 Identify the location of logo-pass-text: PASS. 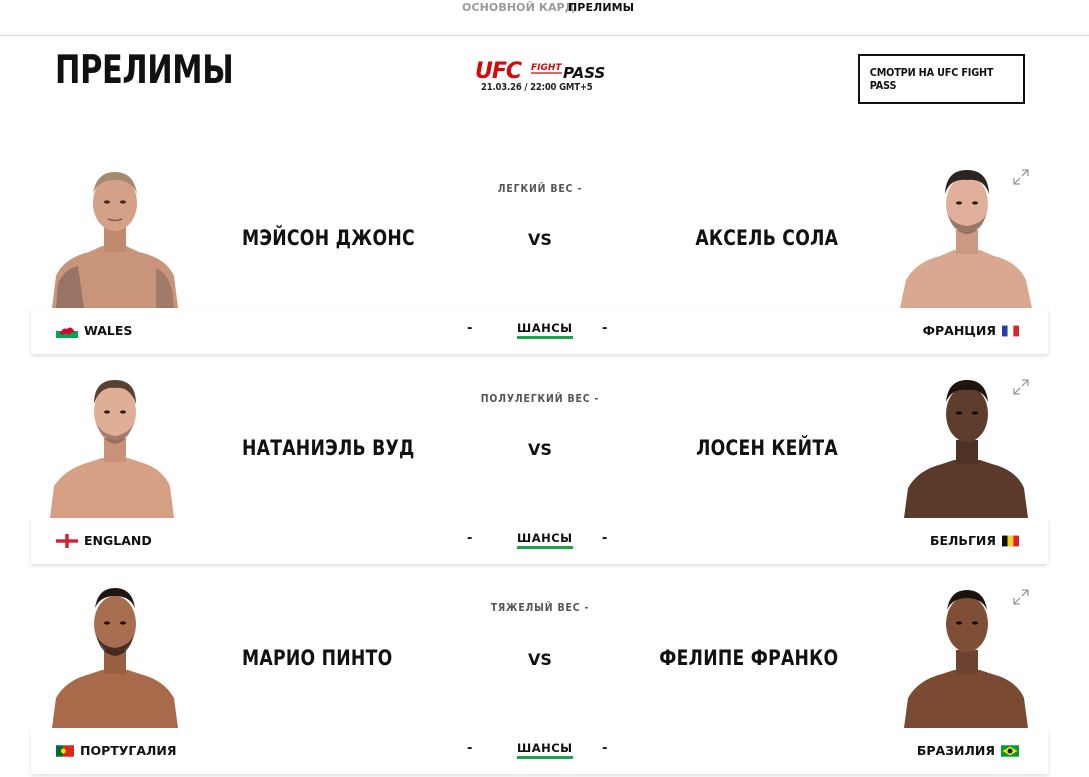
(584, 73).